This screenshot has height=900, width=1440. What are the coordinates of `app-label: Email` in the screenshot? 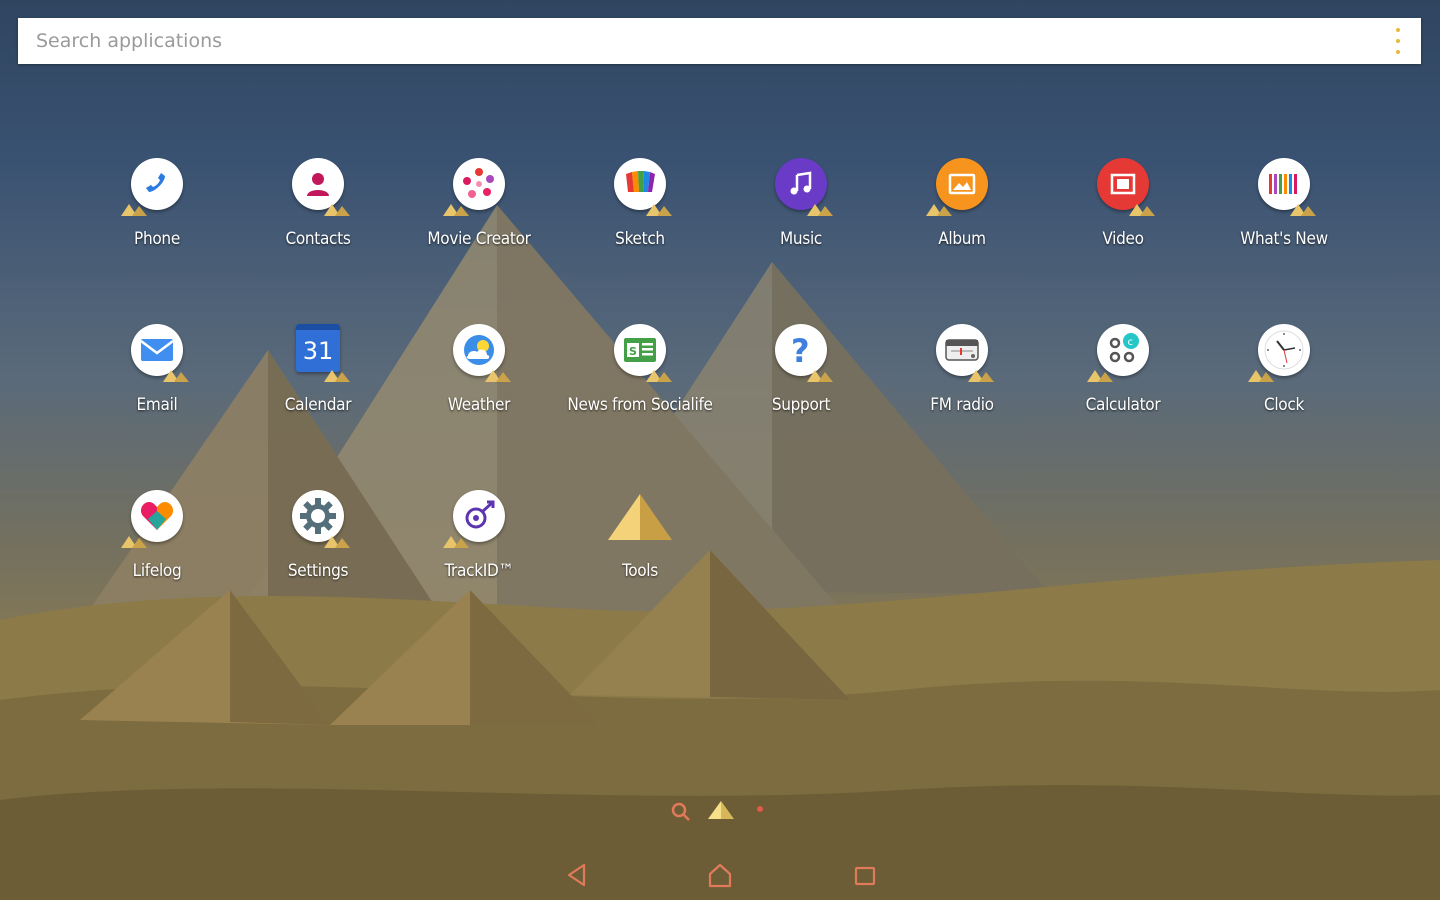 It's located at (157, 405).